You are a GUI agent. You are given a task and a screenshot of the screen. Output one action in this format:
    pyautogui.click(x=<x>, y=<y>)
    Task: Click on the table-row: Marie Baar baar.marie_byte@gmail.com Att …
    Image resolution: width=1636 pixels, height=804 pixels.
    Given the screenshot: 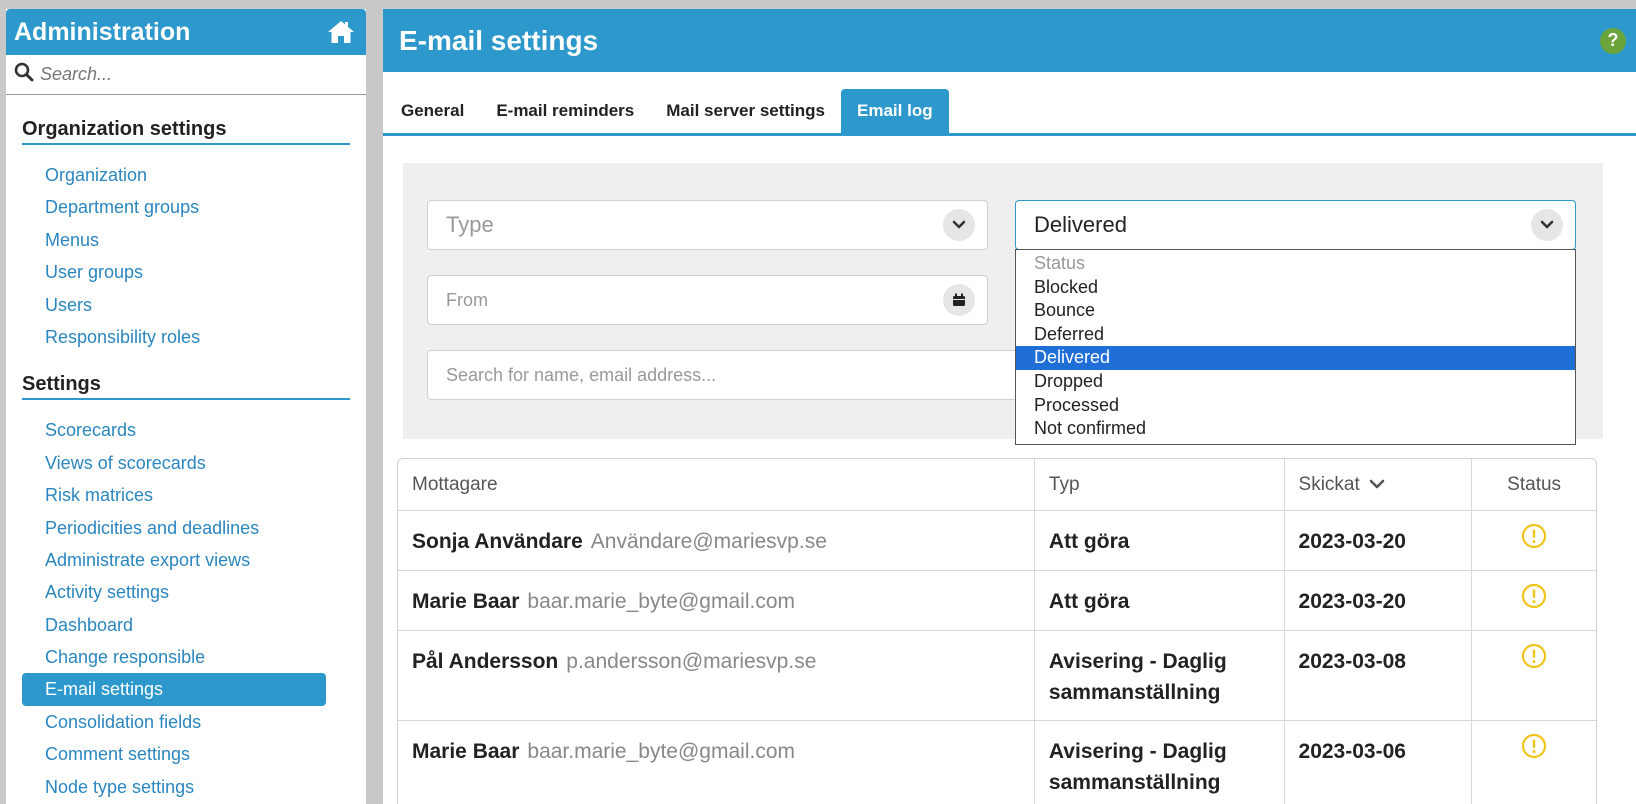 What is the action you would take?
    pyautogui.click(x=997, y=601)
    